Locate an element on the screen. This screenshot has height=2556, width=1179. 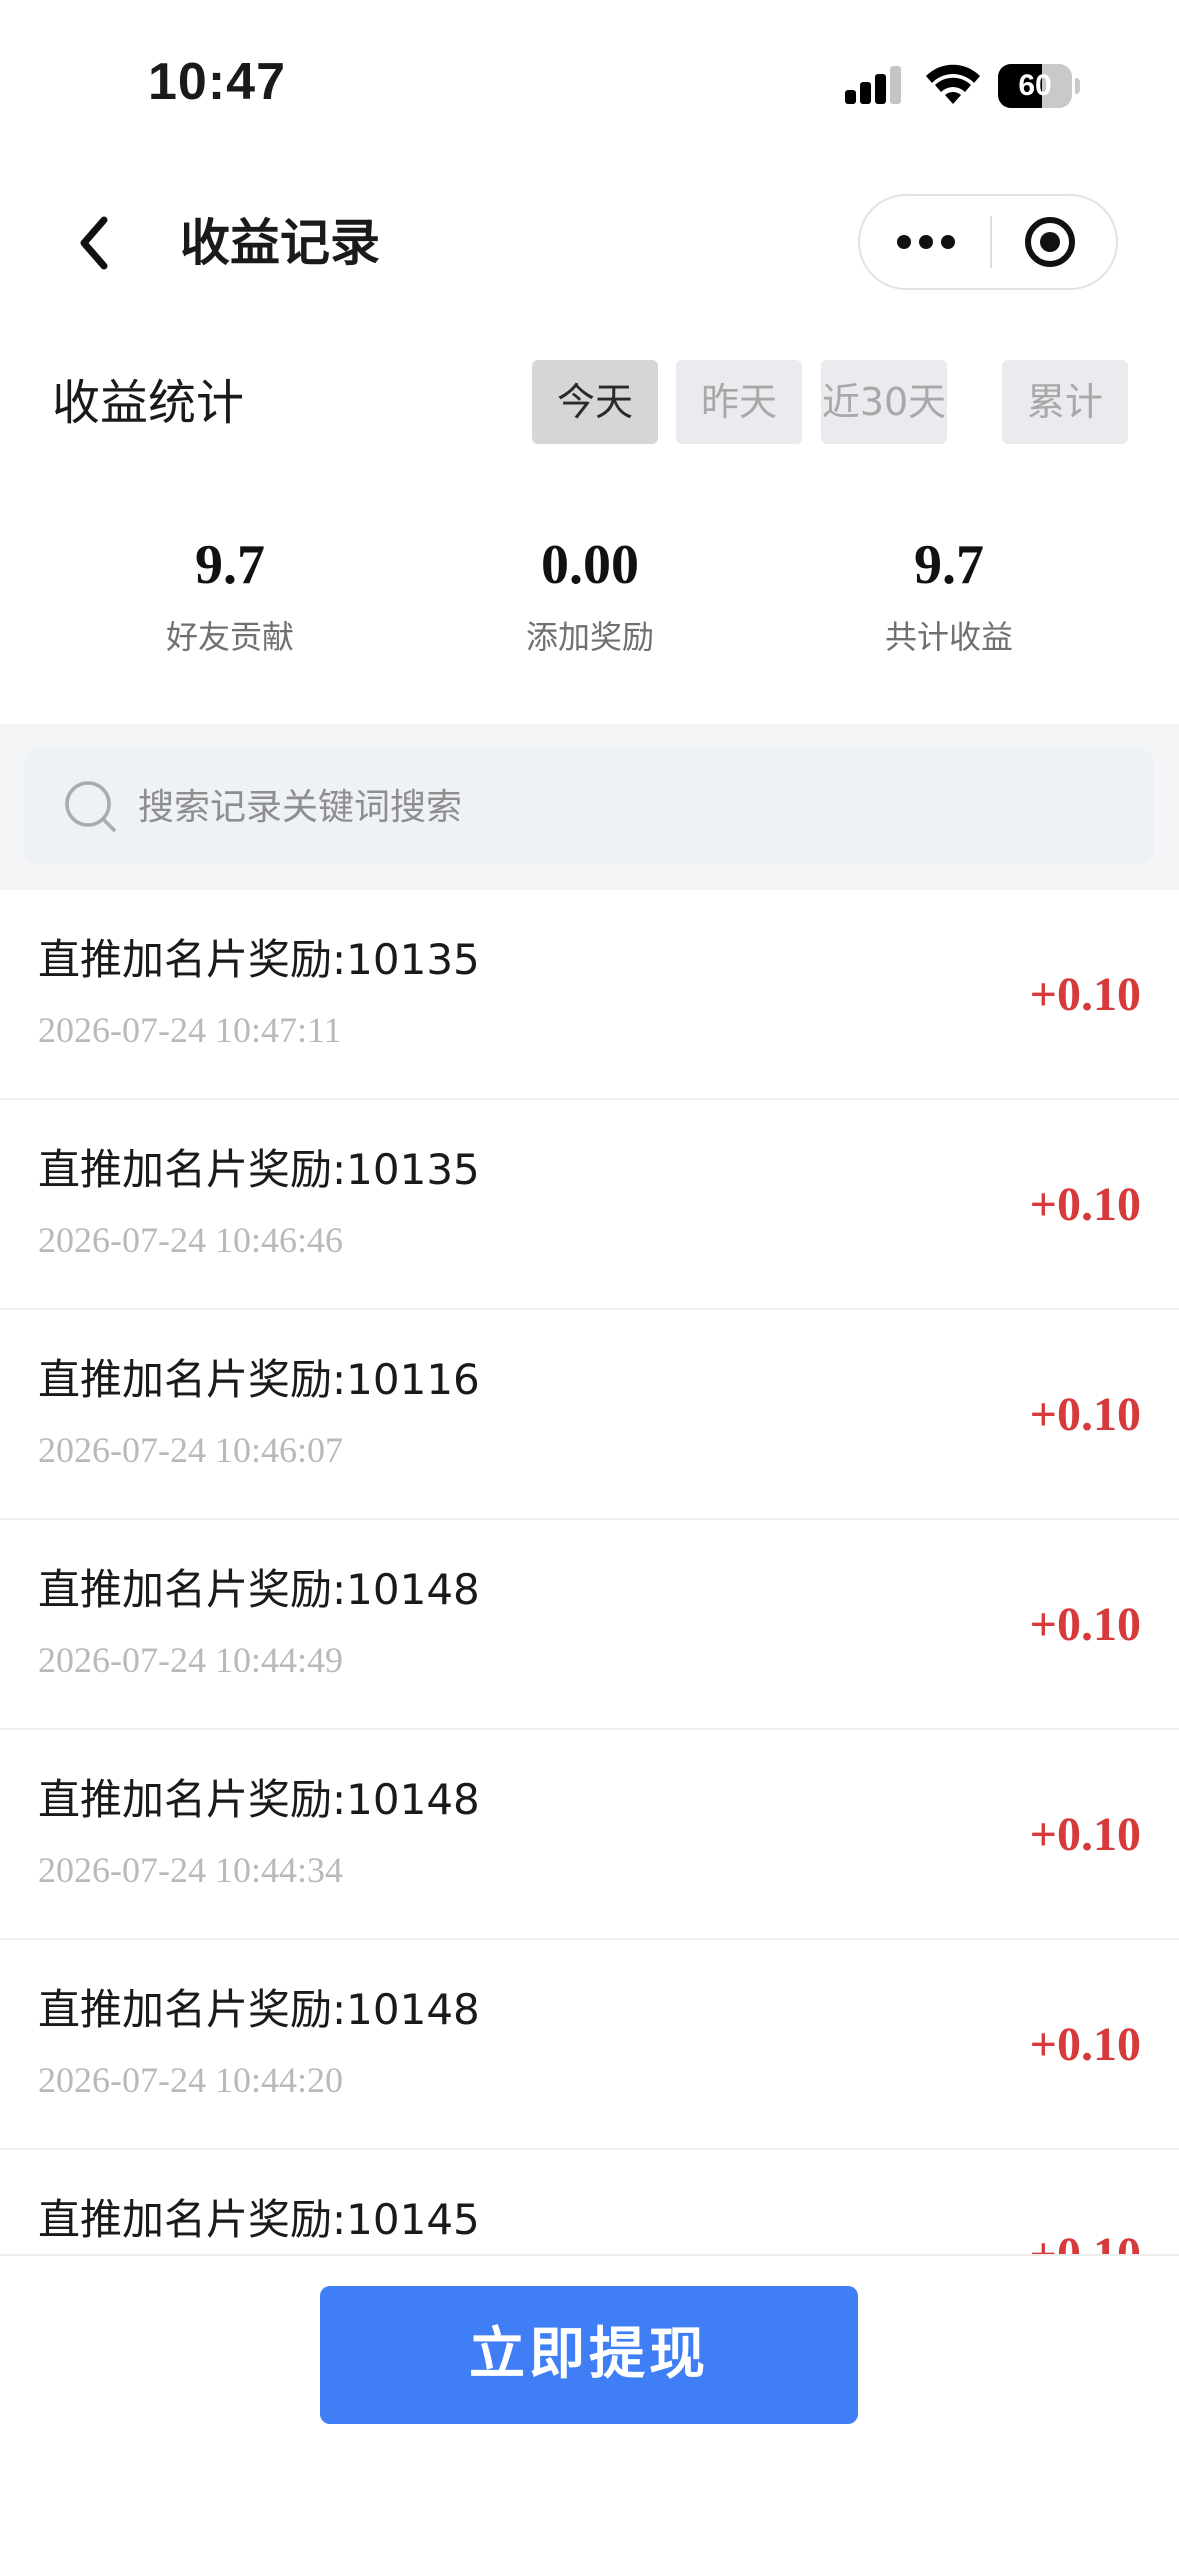
stat-add-reward: 0.00 添加奖励 is located at coordinates (590, 596).